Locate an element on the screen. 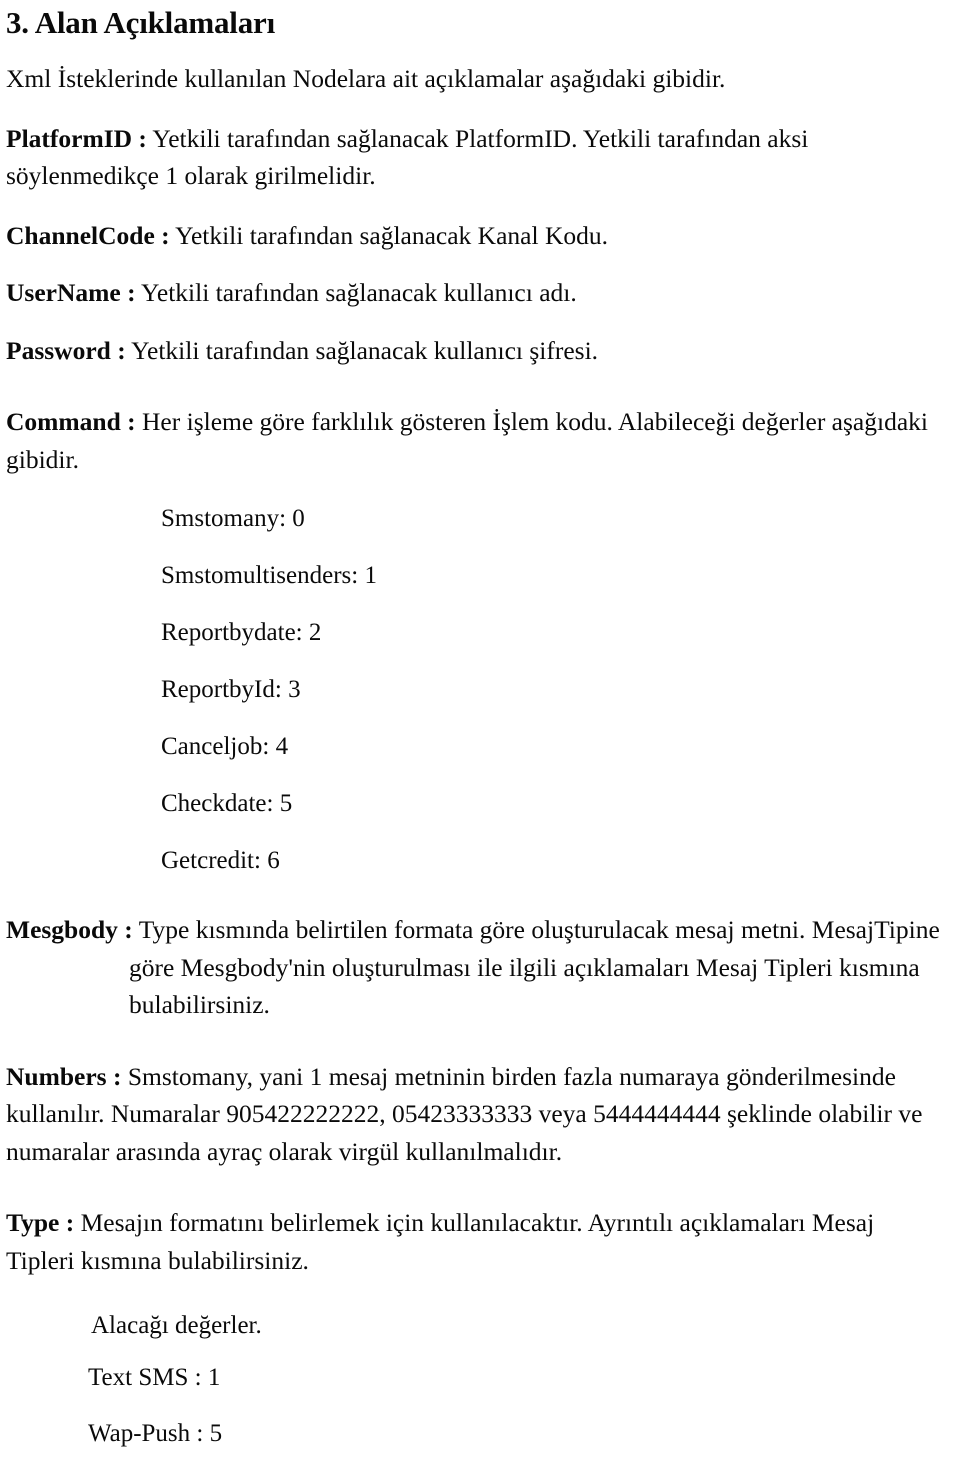 Image resolution: width=960 pixels, height=1477 pixels. command-value-number: 0 is located at coordinates (298, 519).